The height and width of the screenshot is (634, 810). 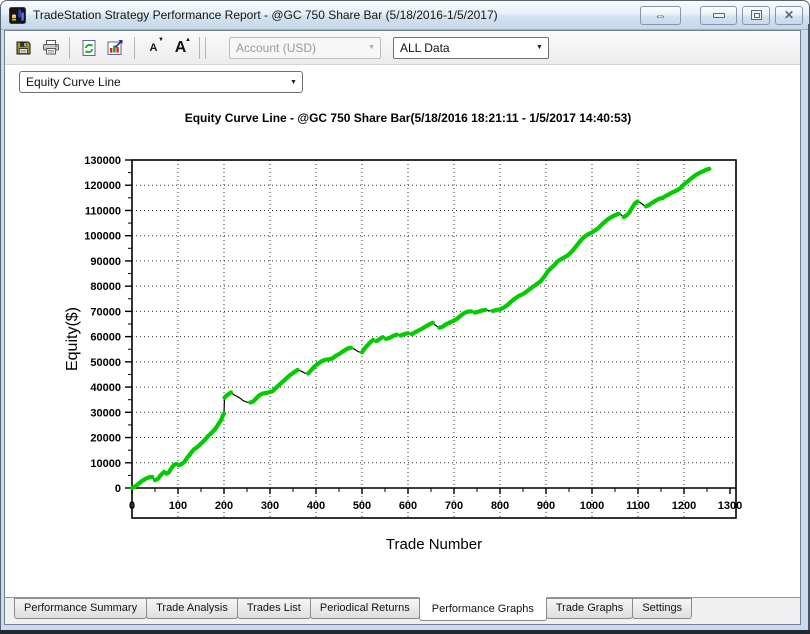 What do you see at coordinates (589, 608) in the screenshot?
I see `tab-trade-graphs: Trade Graphs` at bounding box center [589, 608].